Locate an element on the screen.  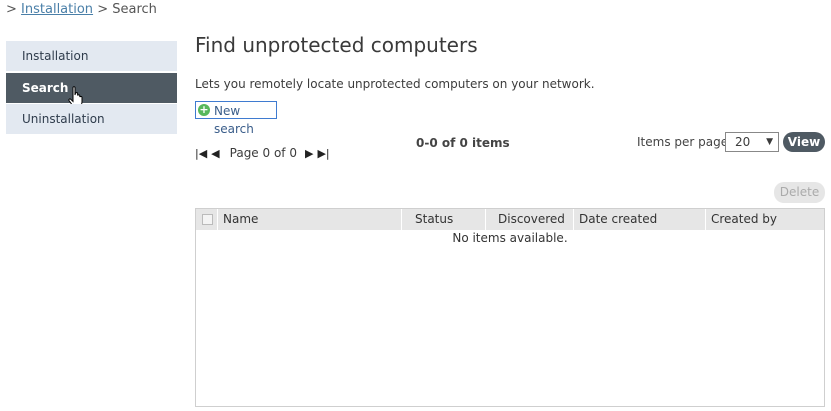
select-all-cell is located at coordinates (207, 219).